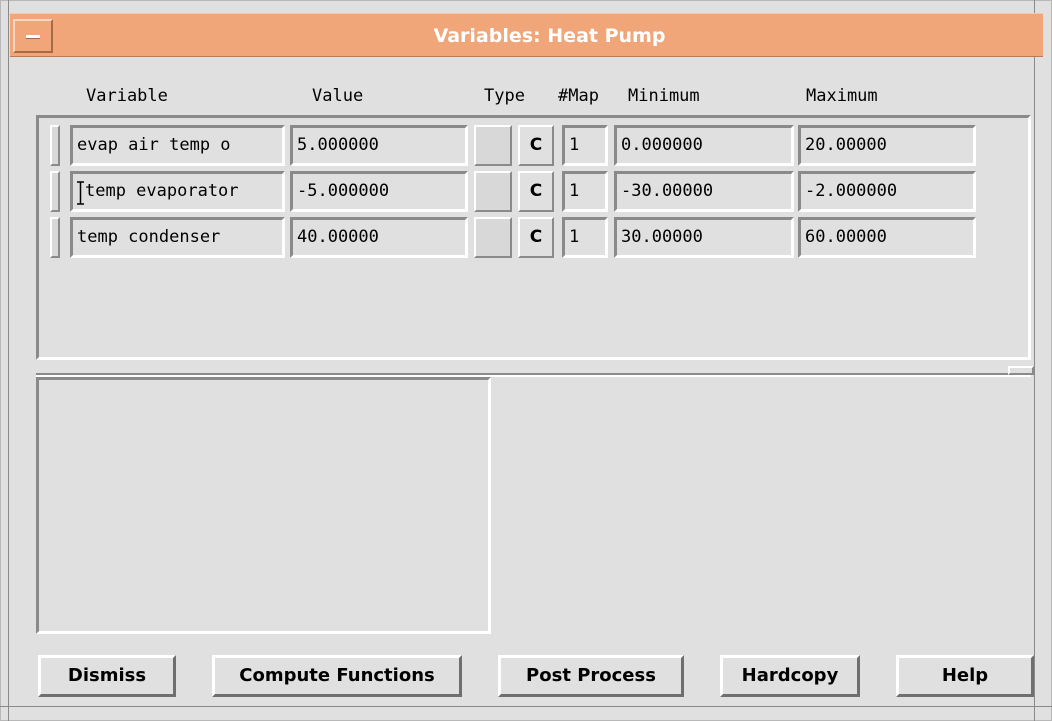 The height and width of the screenshot is (721, 1052). I want to click on maximum-field: 60.00000, so click(887, 237).